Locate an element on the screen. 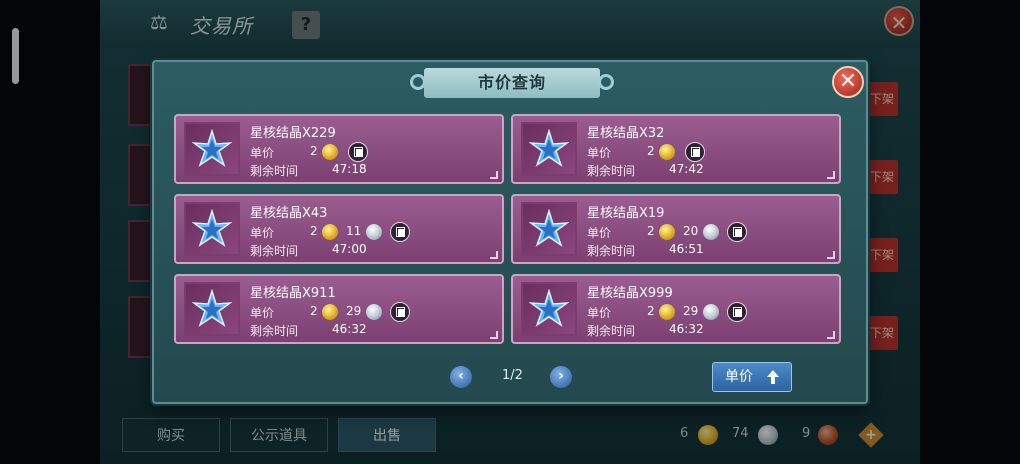 The width and height of the screenshot is (1020, 464). sort-button-label: 单价 is located at coordinates (739, 377).